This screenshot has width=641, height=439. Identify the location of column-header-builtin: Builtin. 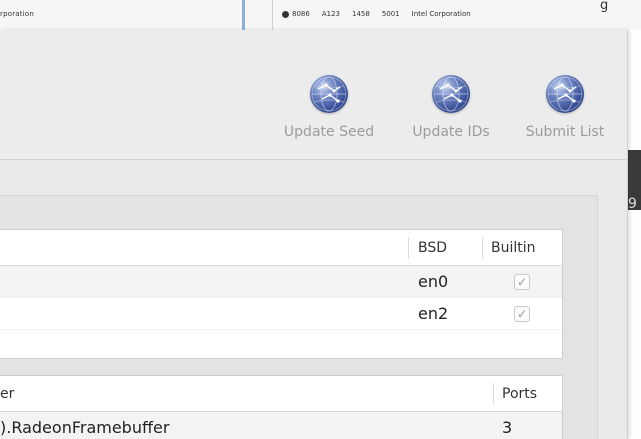
(513, 248).